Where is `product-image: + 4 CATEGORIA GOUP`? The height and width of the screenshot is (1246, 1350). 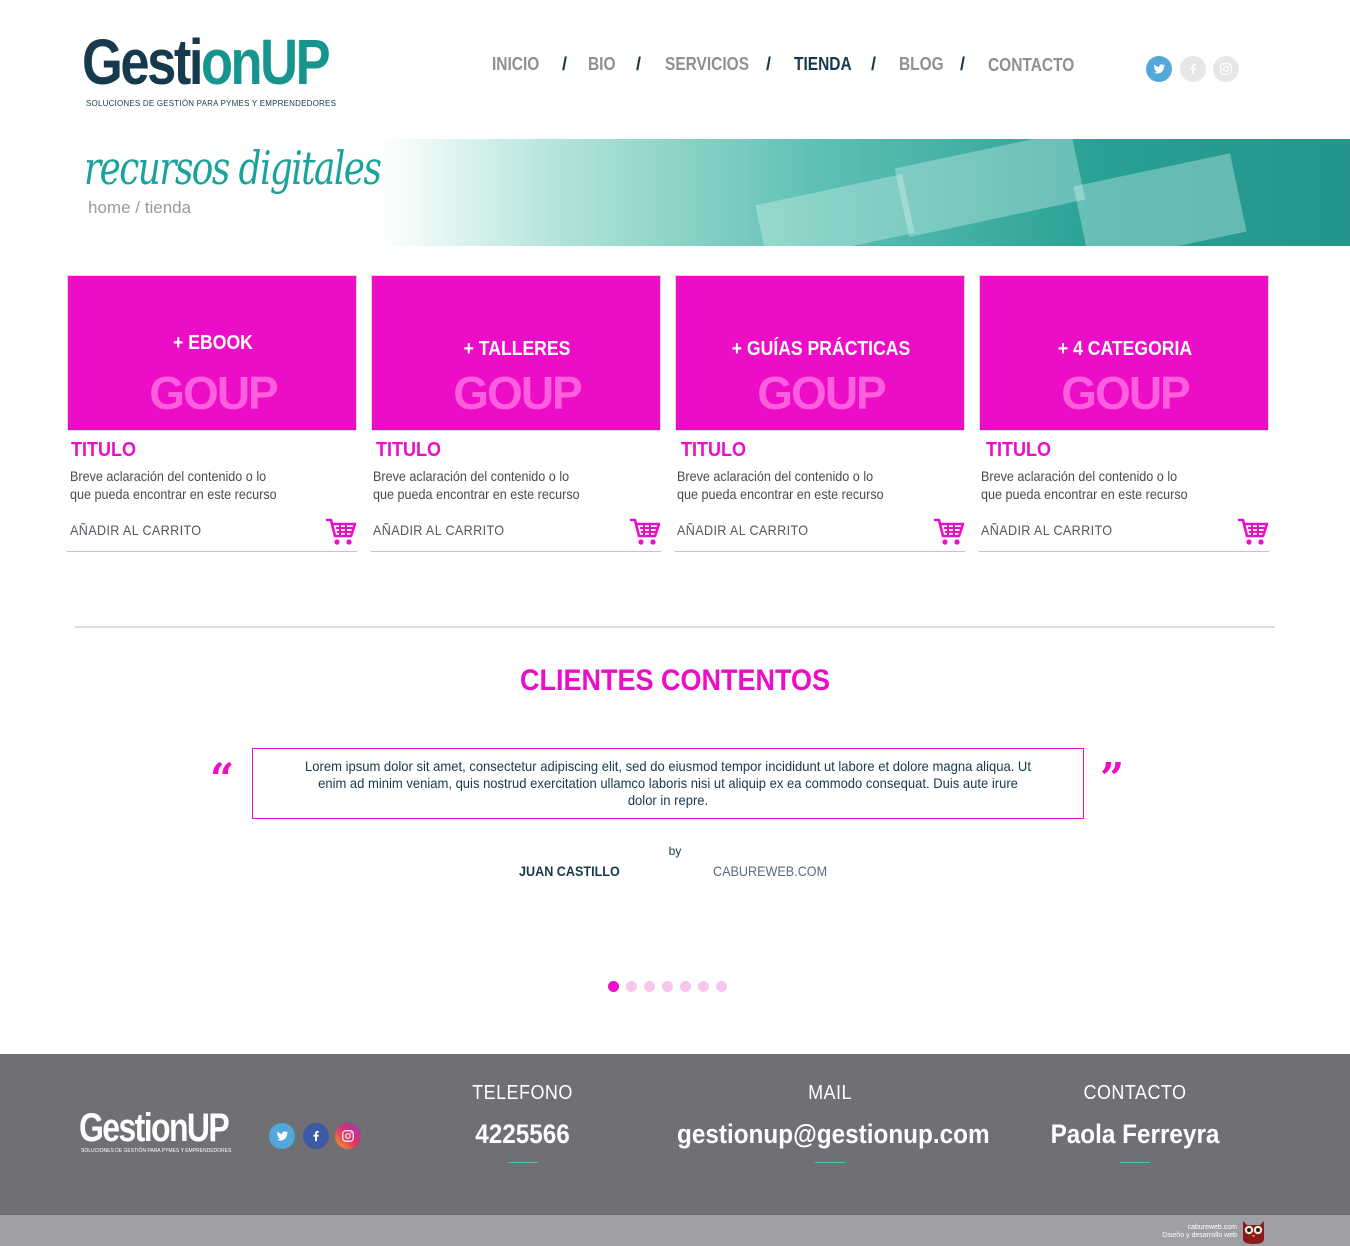
product-image: + 4 CATEGORIA GOUP is located at coordinates (1124, 353).